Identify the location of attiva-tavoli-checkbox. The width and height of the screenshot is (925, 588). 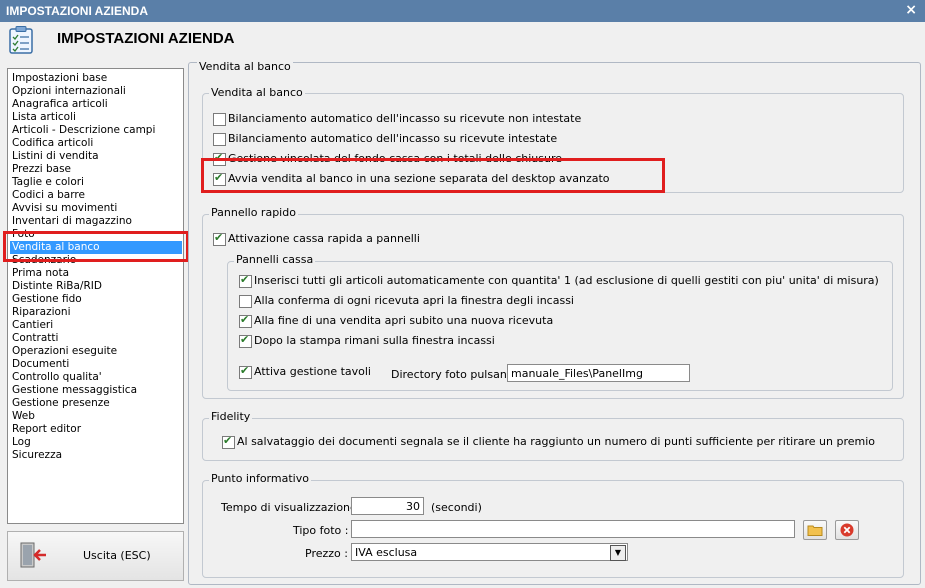
(245, 371).